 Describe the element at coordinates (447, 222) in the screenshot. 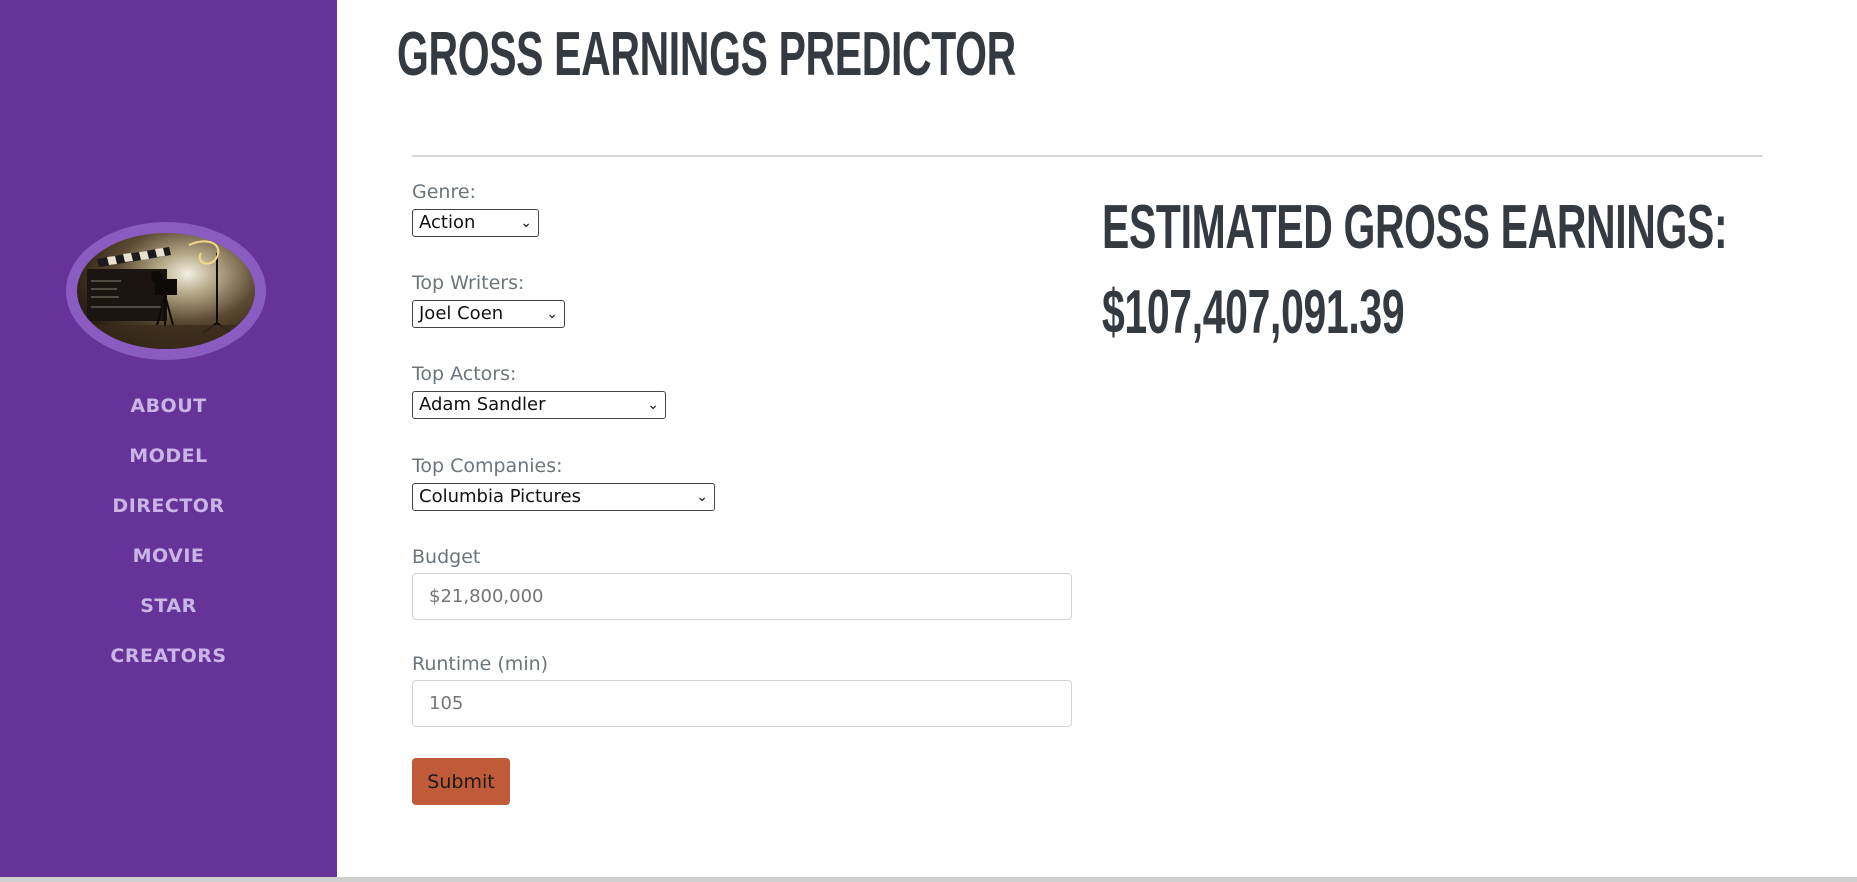

I see `genre-selected-value: Action` at that location.